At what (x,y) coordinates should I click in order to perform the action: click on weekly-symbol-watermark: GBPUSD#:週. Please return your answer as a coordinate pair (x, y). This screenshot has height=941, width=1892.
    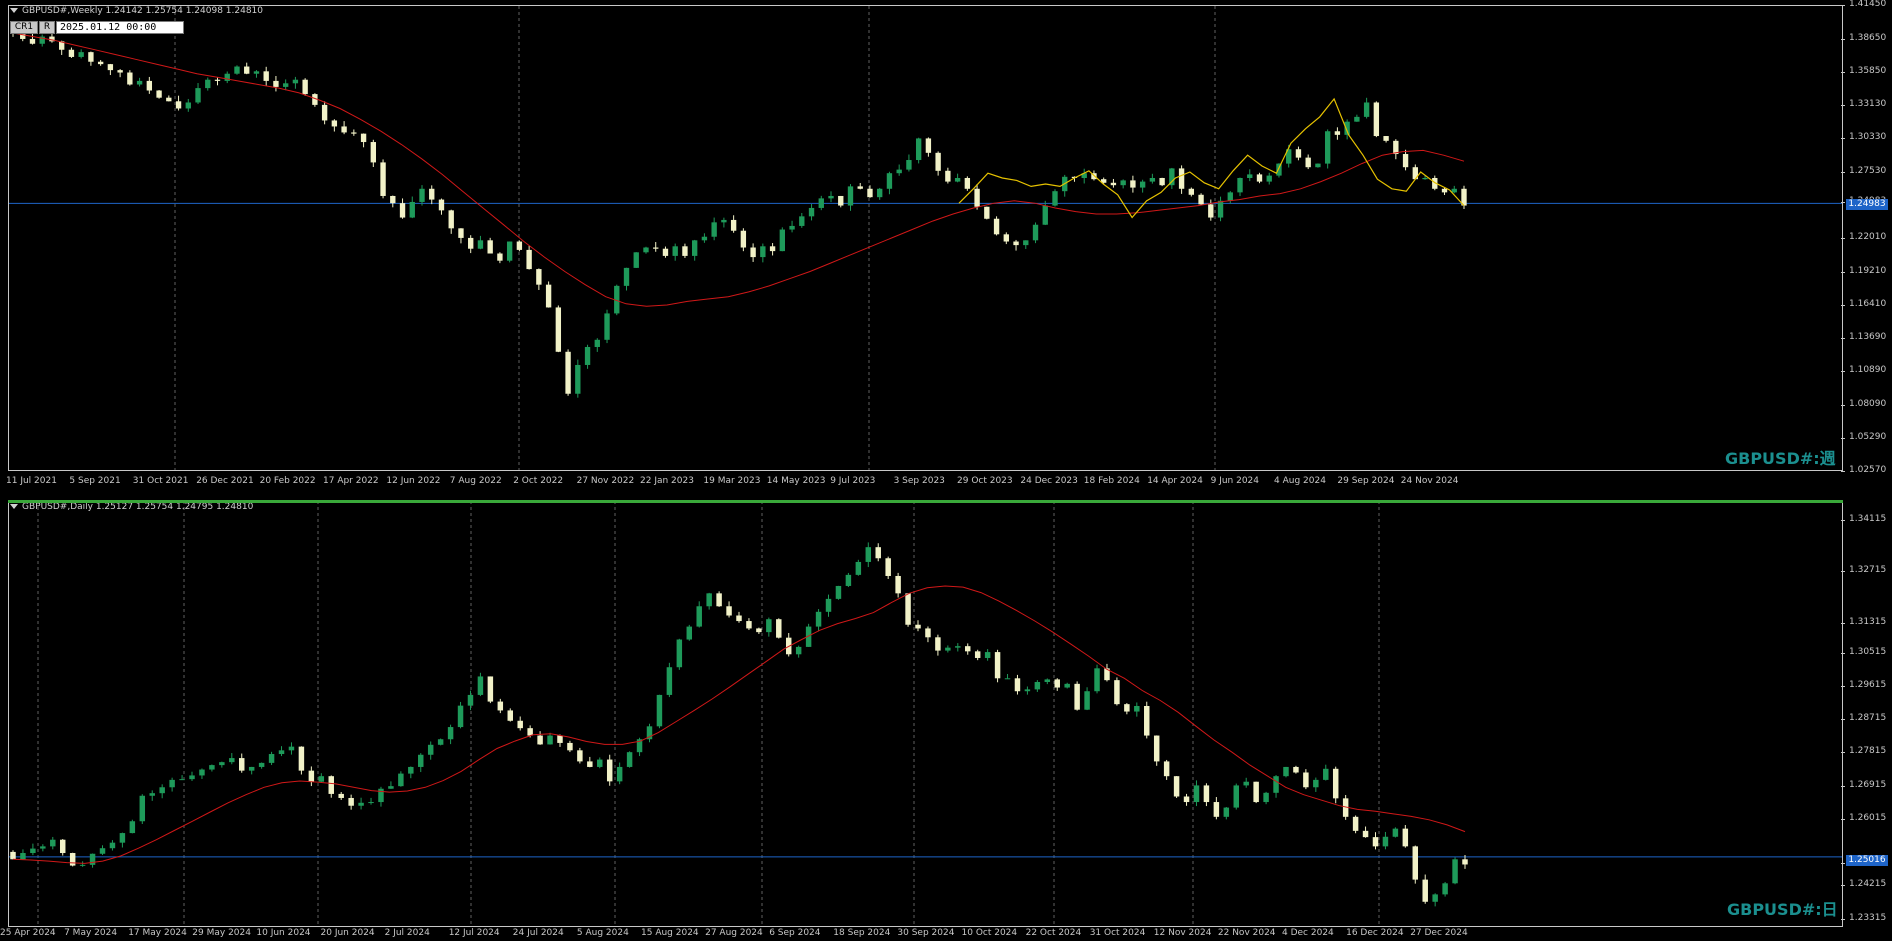
    Looking at the image, I should click on (1780, 458).